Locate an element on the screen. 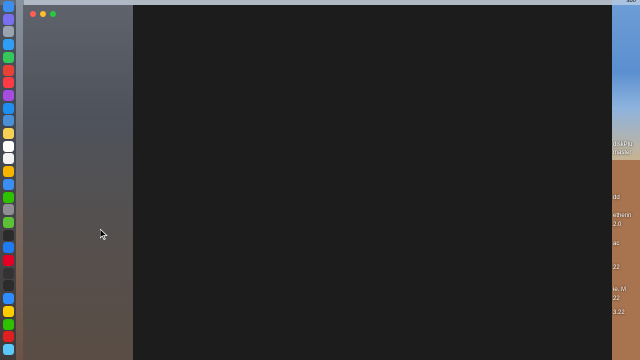  mouse-pointer-icon is located at coordinates (104, 234).